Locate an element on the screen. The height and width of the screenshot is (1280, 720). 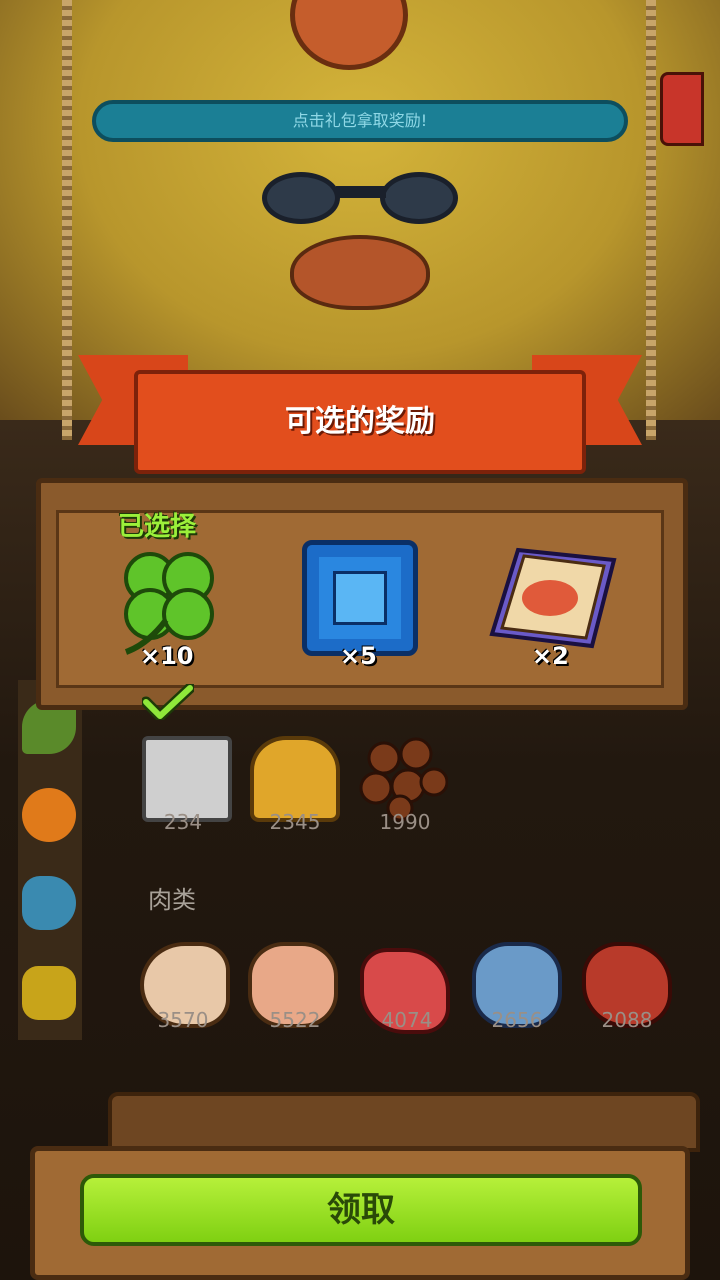
inventory-count: 2656 is located at coordinates (517, 1020).